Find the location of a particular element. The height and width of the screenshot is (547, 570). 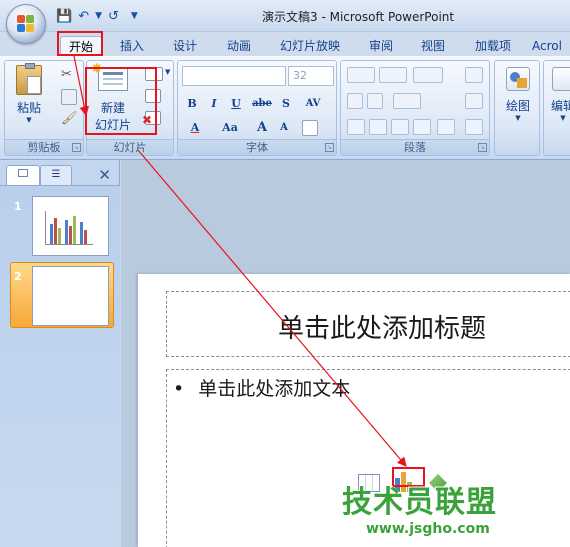

paragraph-group-label: 段落 is located at coordinates (415, 147).